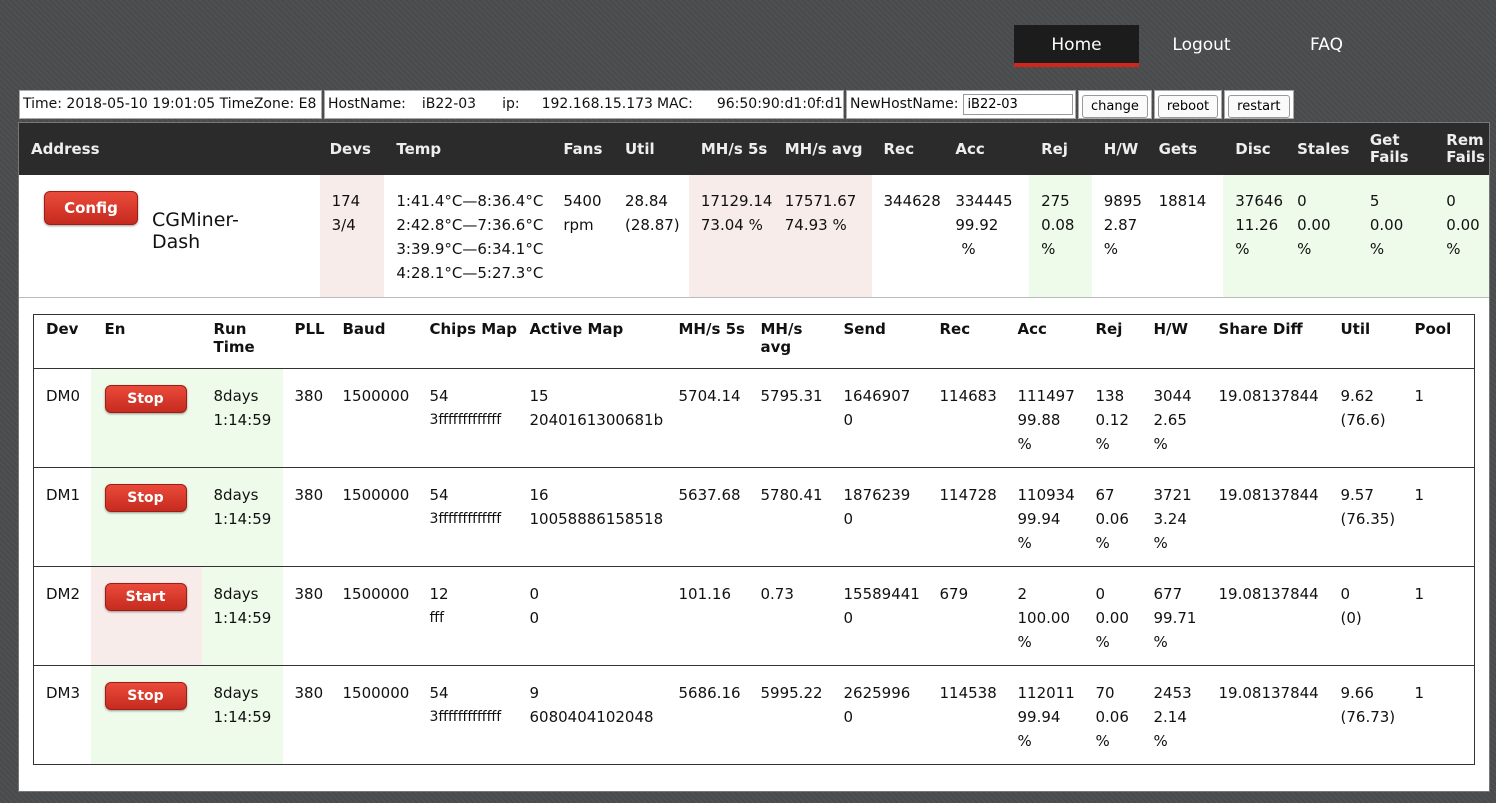 The image size is (1496, 803). Describe the element at coordinates (78, 236) in the screenshot. I see `config-cell: Config` at that location.